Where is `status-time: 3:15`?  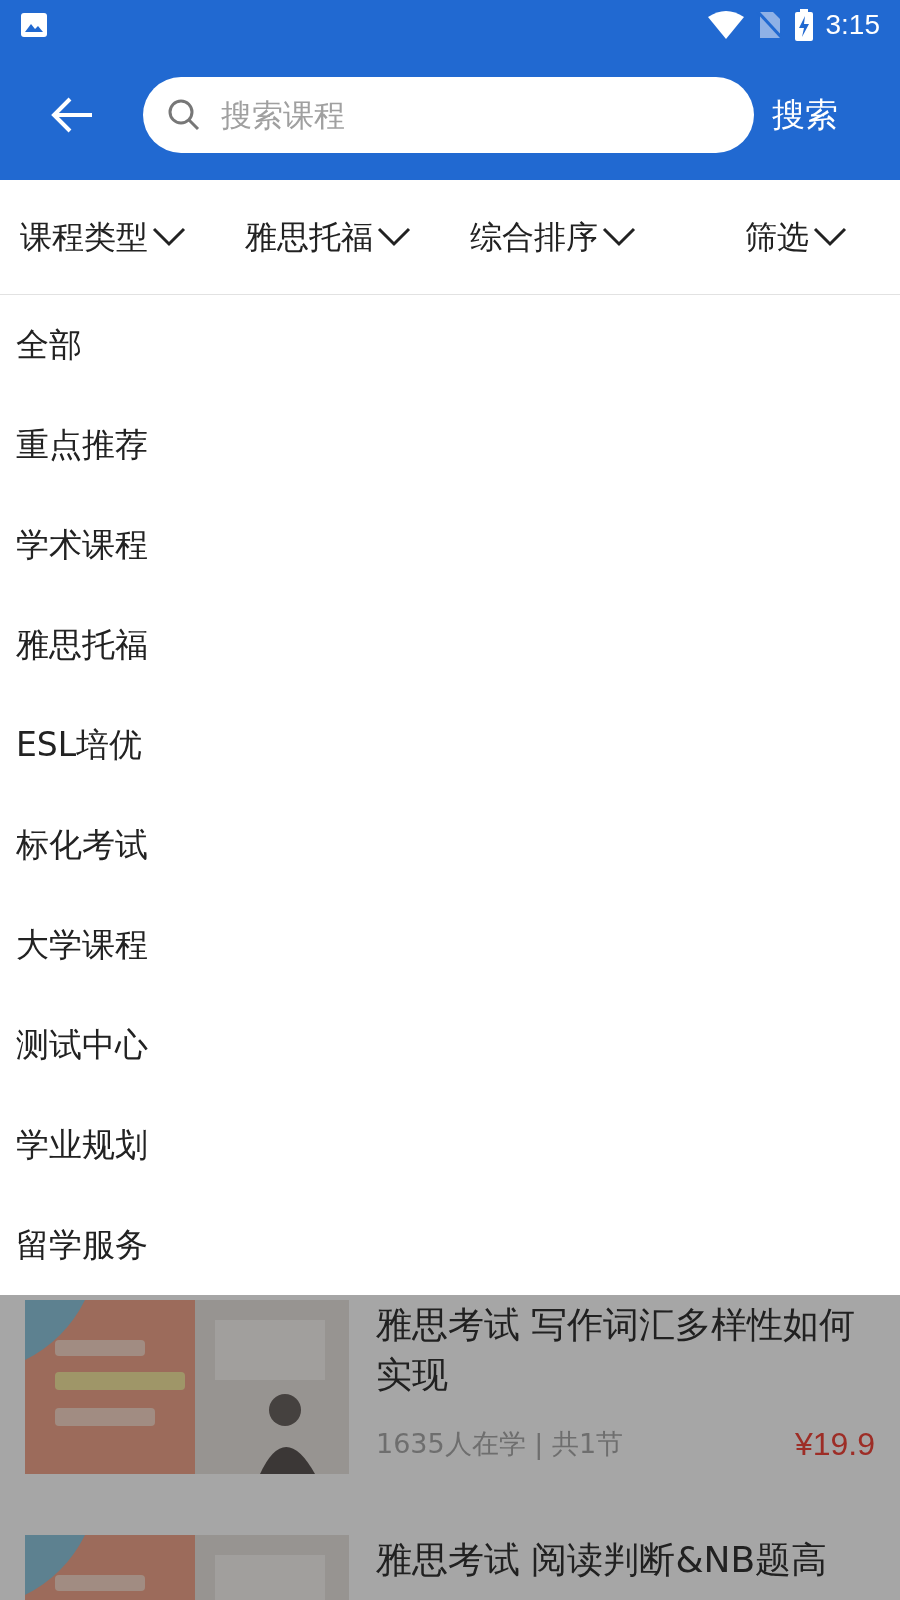 status-time: 3:15 is located at coordinates (852, 25).